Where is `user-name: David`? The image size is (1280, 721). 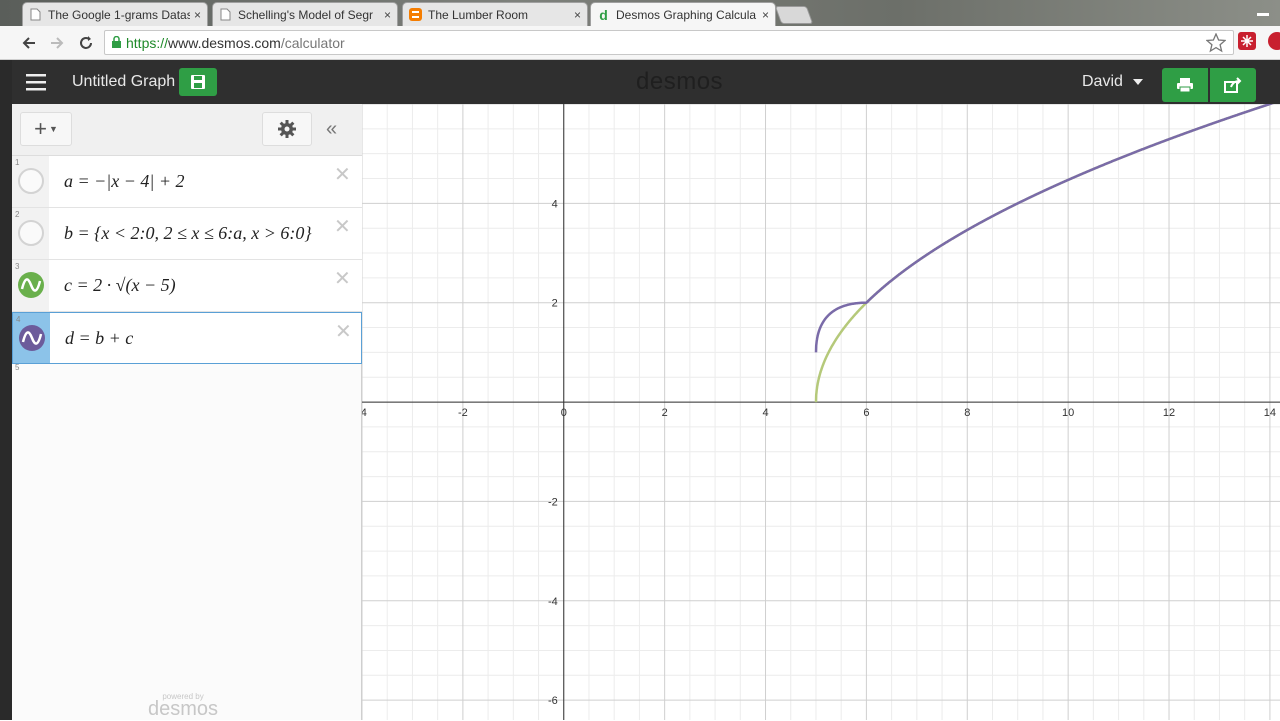 user-name: David is located at coordinates (1102, 81).